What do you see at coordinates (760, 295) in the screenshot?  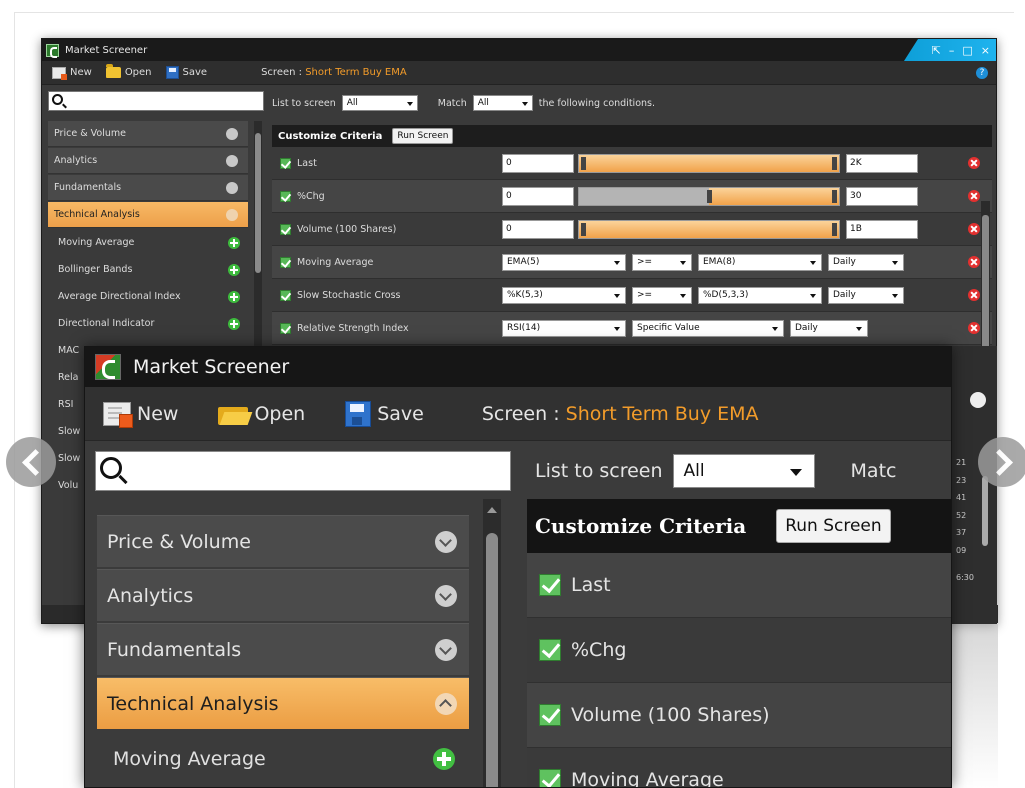 I see `compare-indicator-select: %D(5,3,3)` at bounding box center [760, 295].